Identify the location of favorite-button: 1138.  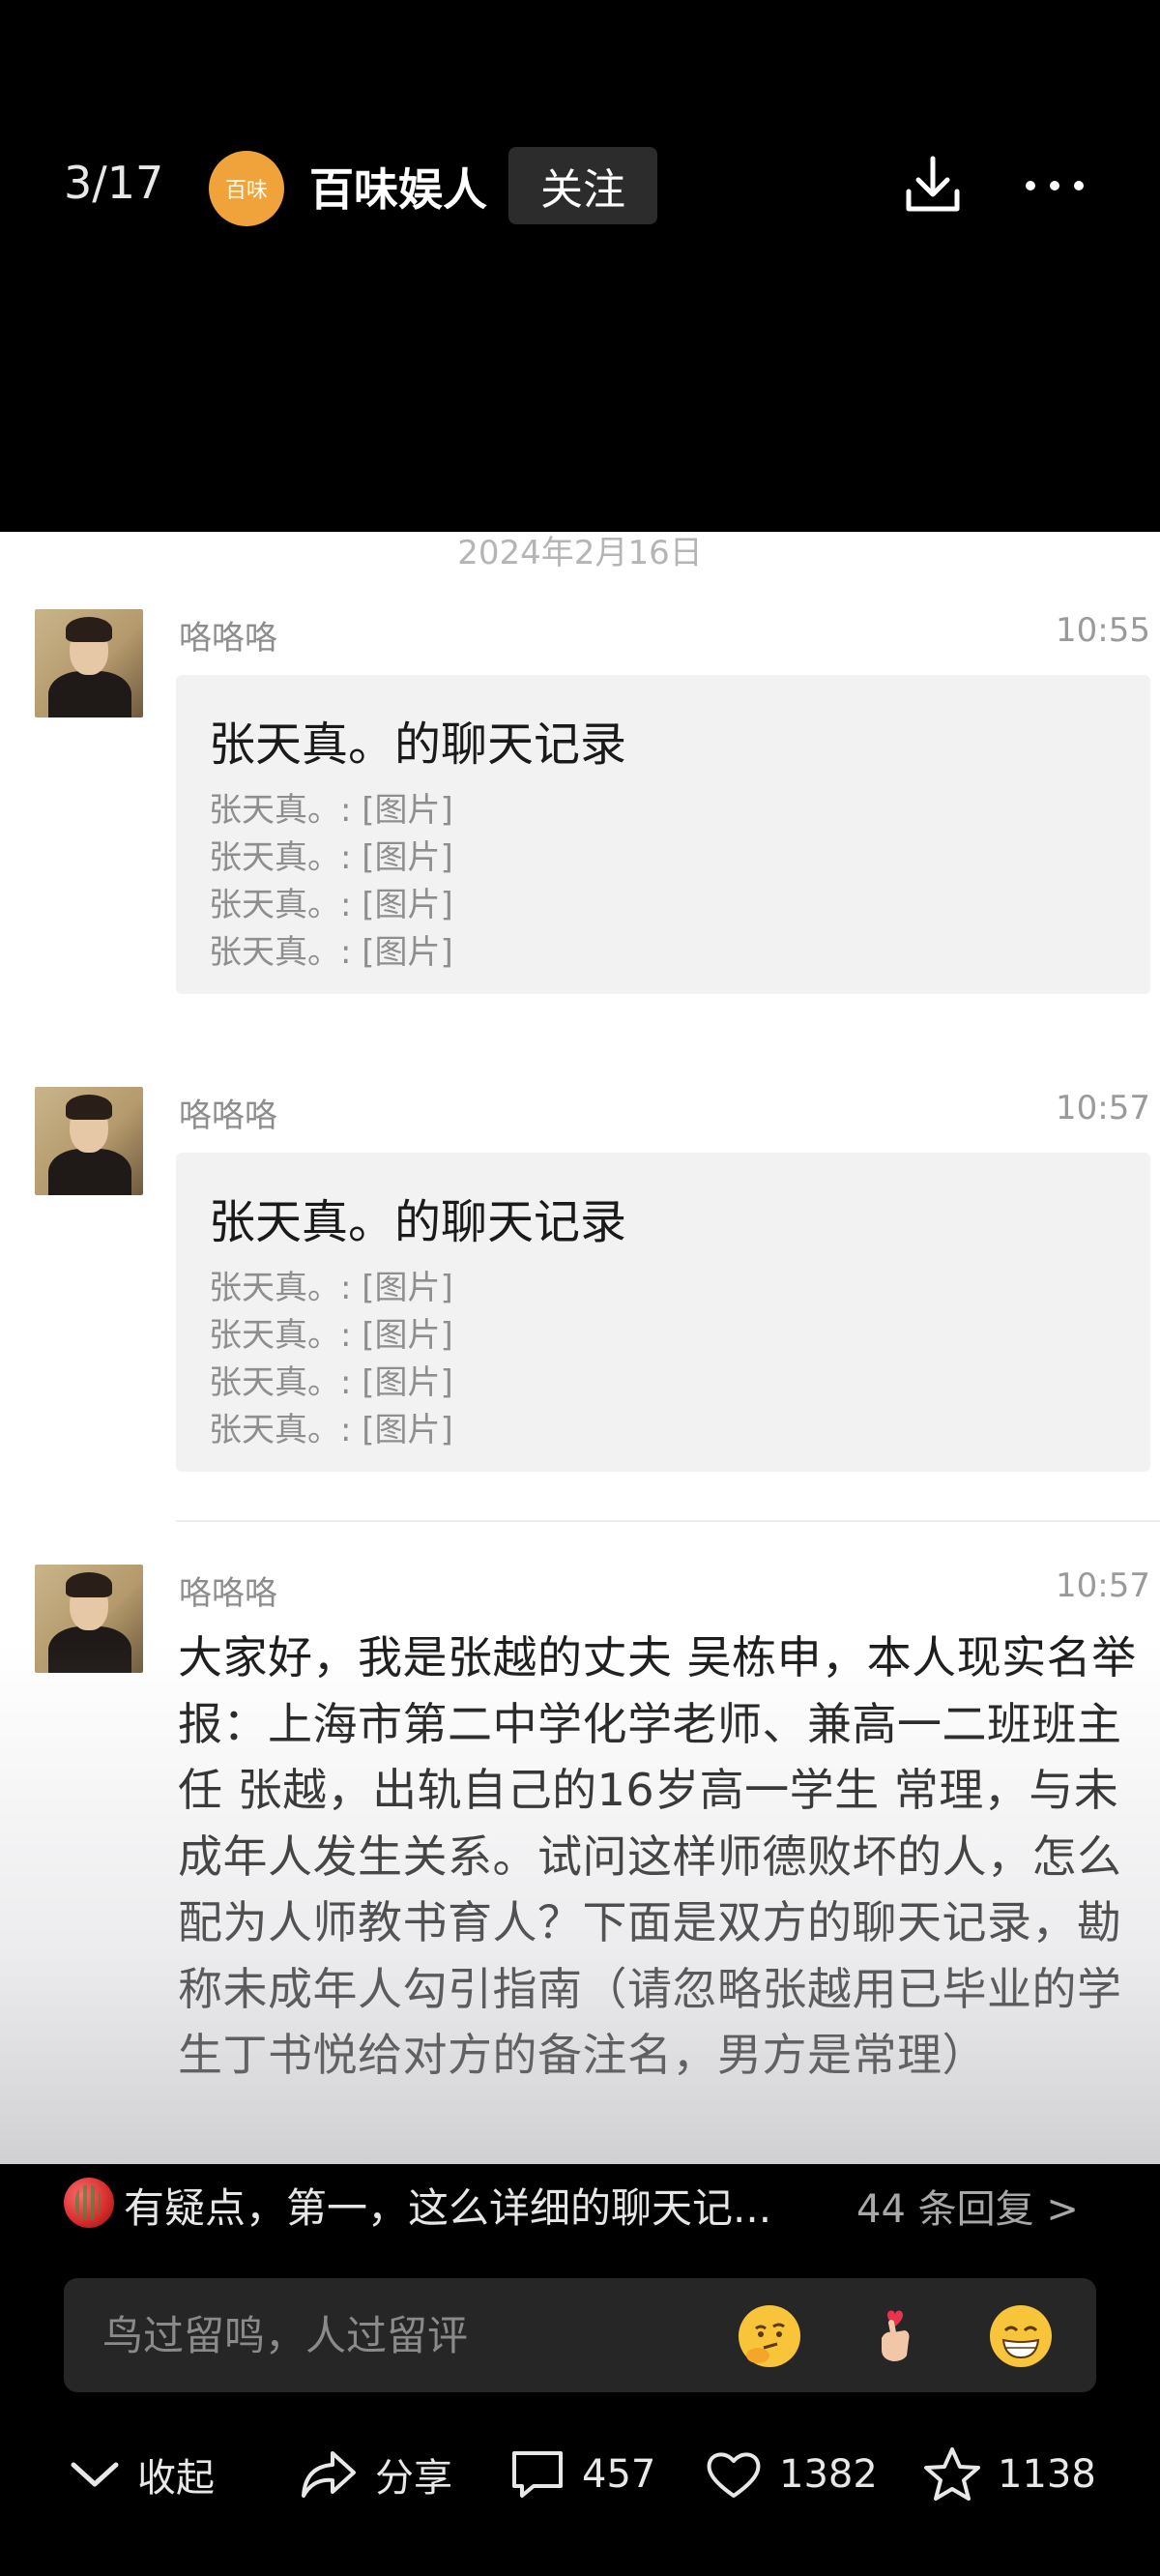
(1009, 2474).